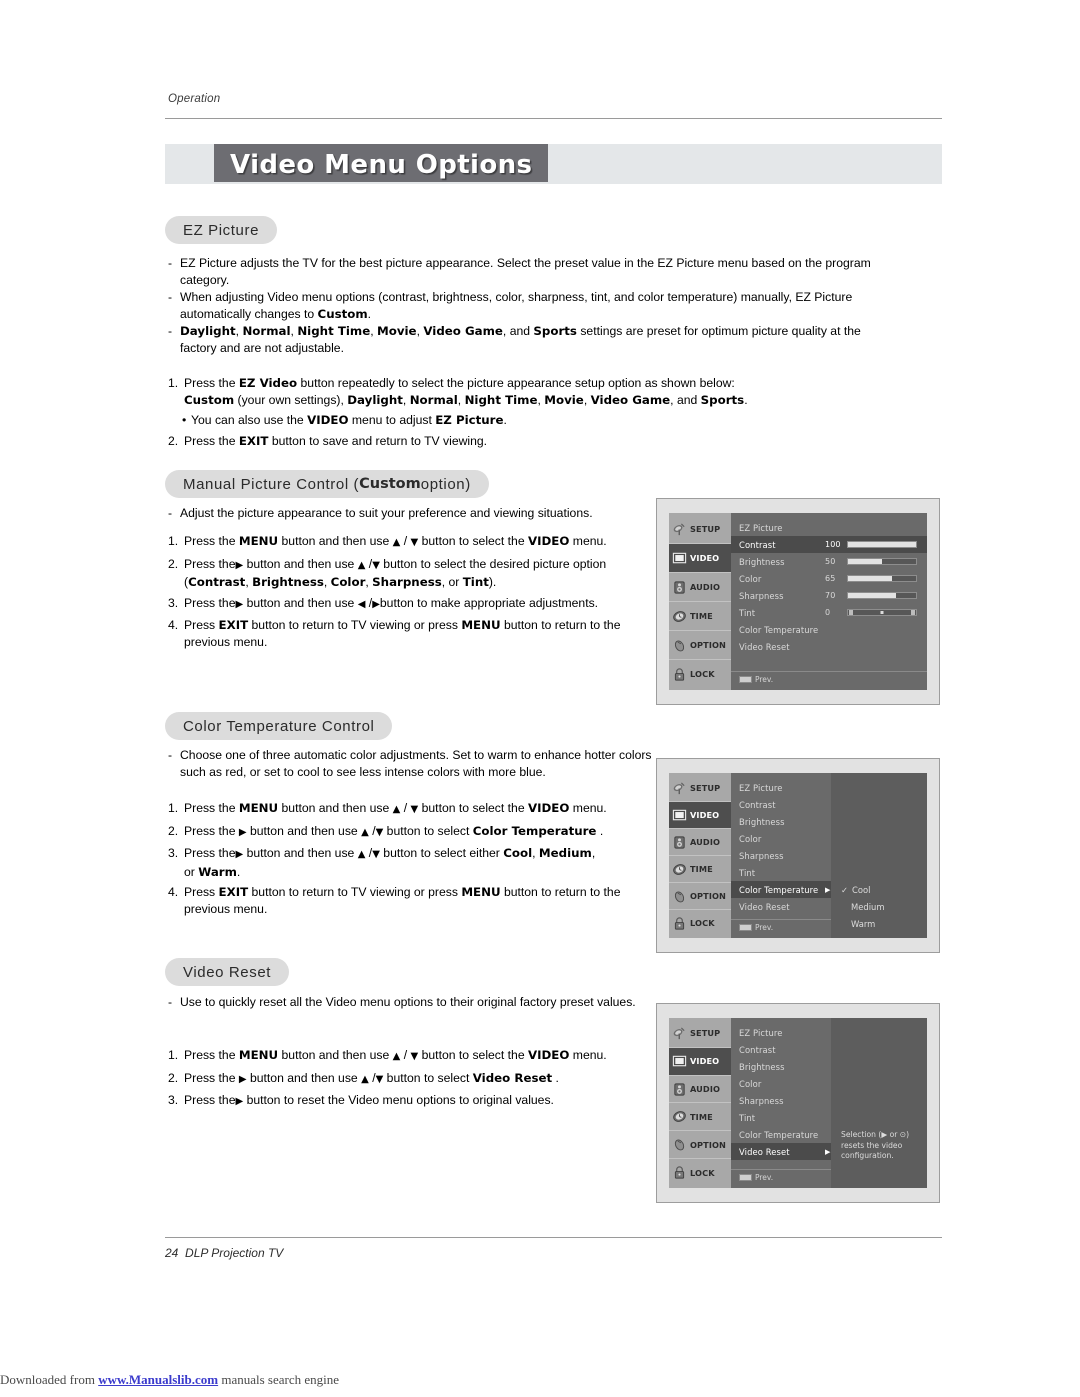 The image size is (1080, 1397). I want to click on osd-item-label: Video Reset, so click(764, 906).